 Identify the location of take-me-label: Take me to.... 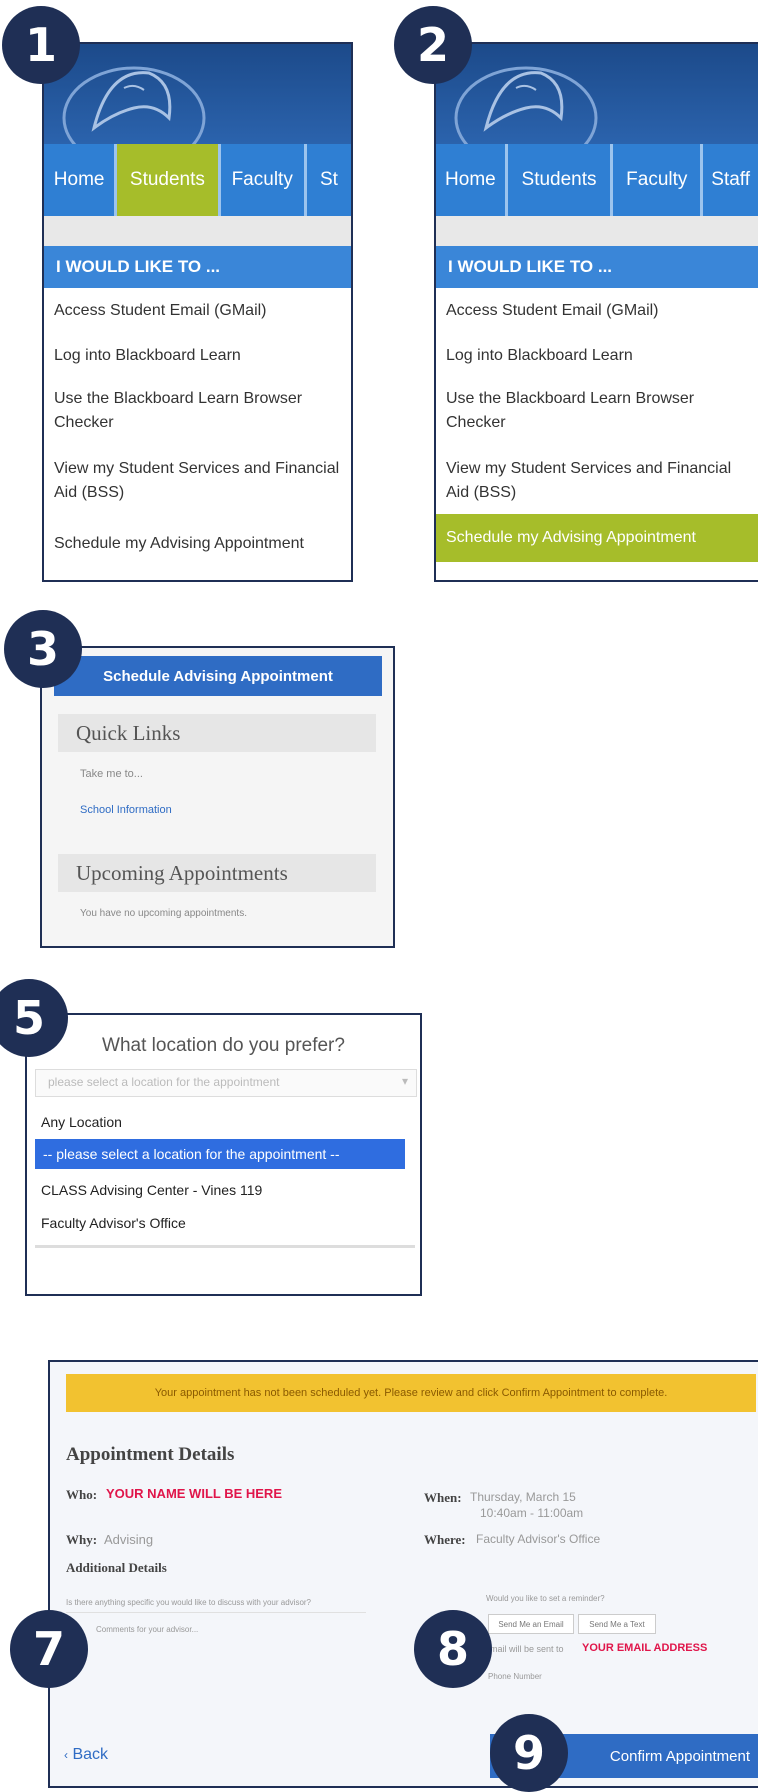
(111, 774).